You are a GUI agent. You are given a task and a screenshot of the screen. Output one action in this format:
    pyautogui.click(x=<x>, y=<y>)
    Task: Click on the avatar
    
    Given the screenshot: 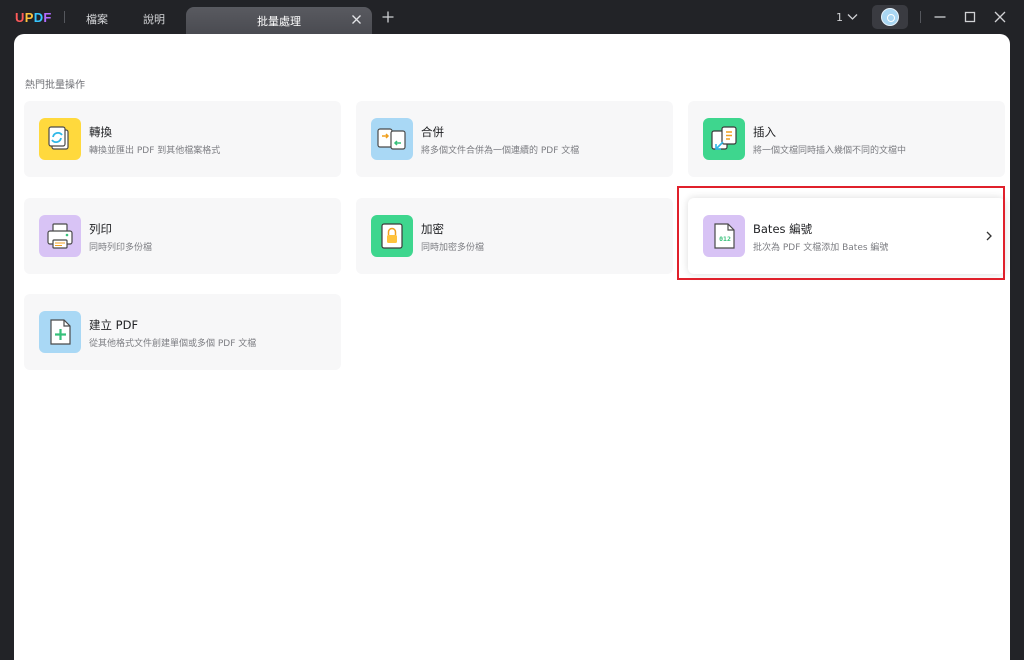 What is the action you would take?
    pyautogui.click(x=890, y=17)
    